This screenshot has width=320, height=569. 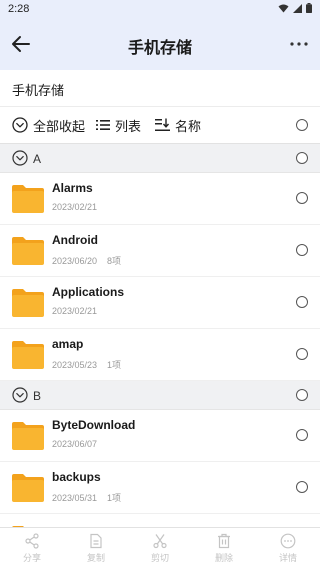 I want to click on group-header-a: A, so click(x=160, y=158).